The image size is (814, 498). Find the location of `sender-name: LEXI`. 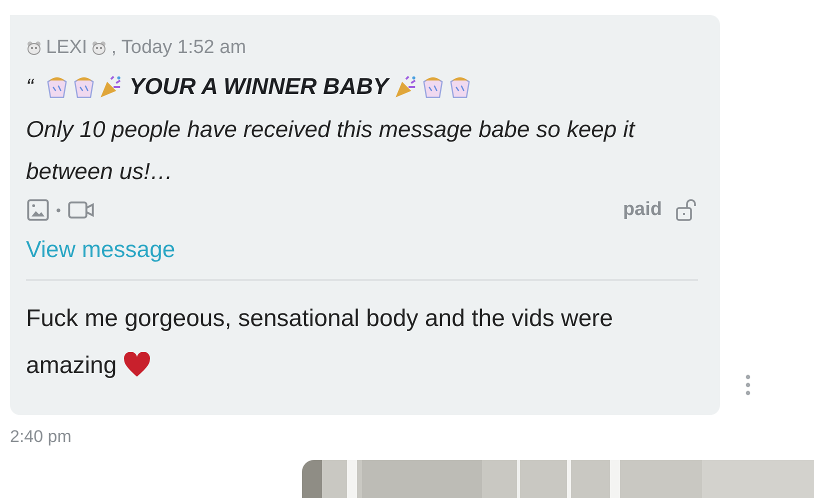

sender-name: LEXI is located at coordinates (67, 48).